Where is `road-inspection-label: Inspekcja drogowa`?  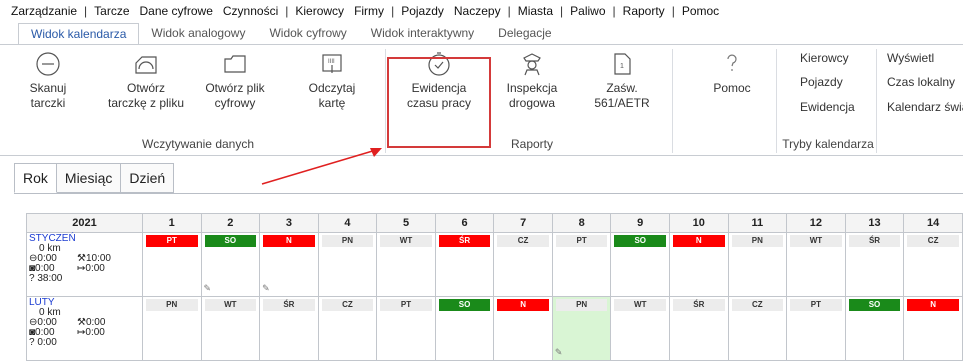 road-inspection-label: Inspekcja drogowa is located at coordinates (532, 95).